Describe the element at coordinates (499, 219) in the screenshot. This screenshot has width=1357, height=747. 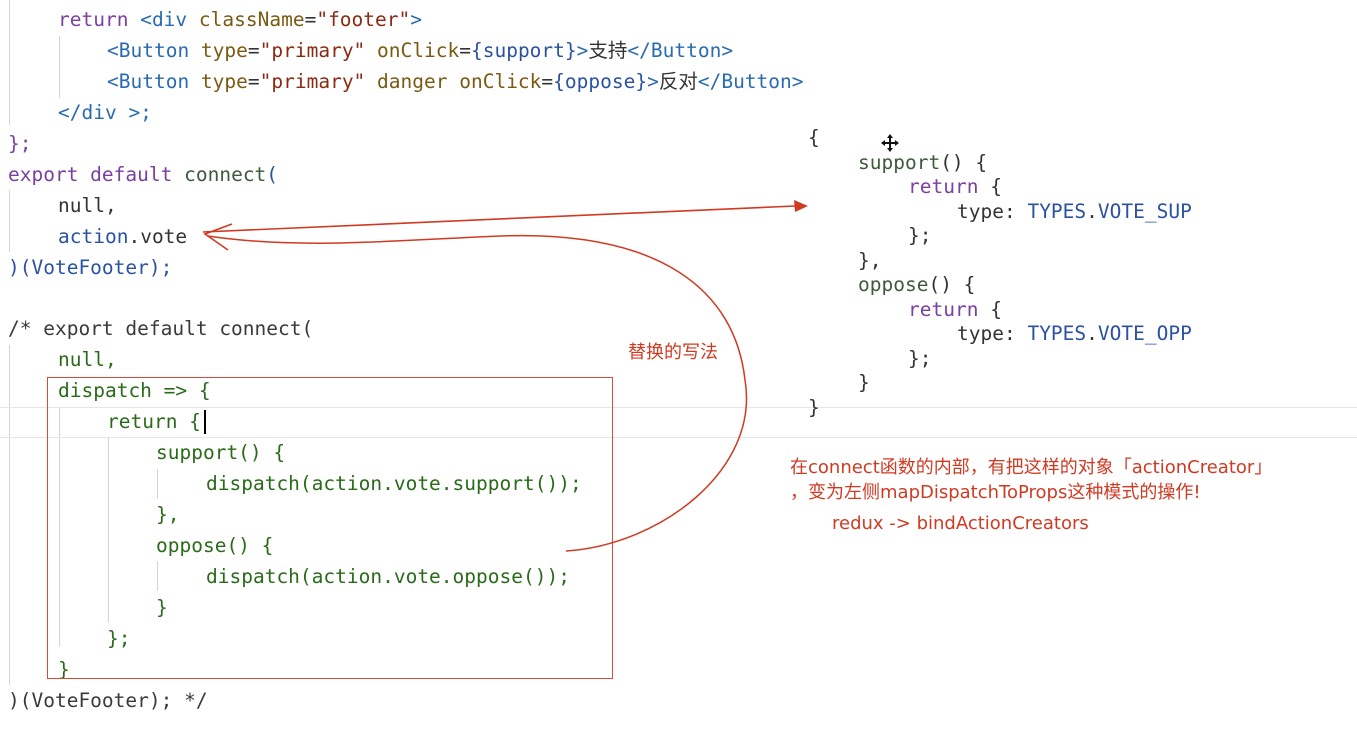
I see `arrow-to-object` at that location.